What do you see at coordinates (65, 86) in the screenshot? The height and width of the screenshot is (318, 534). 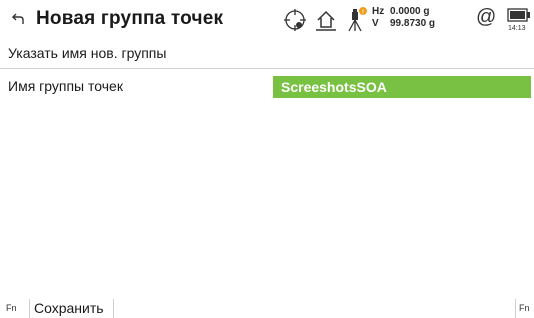 I see `group-name-label: Имя группы точек` at bounding box center [65, 86].